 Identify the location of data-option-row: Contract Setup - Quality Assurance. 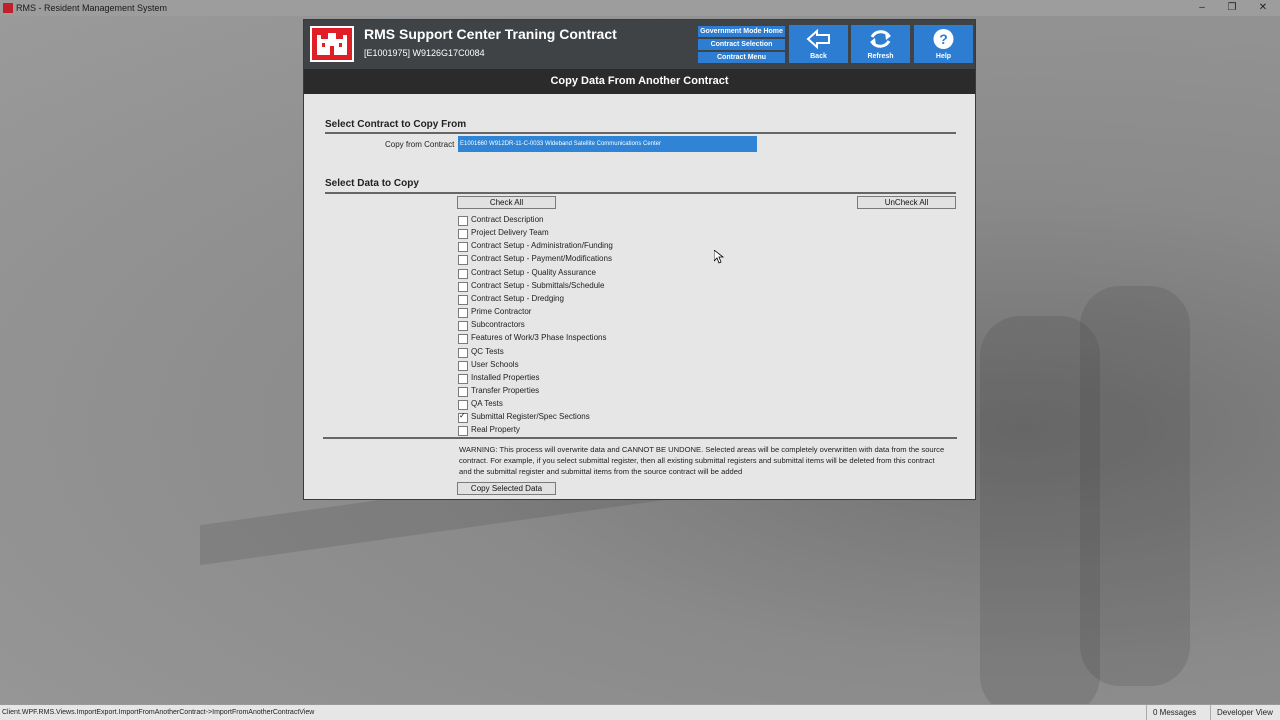
(608, 274).